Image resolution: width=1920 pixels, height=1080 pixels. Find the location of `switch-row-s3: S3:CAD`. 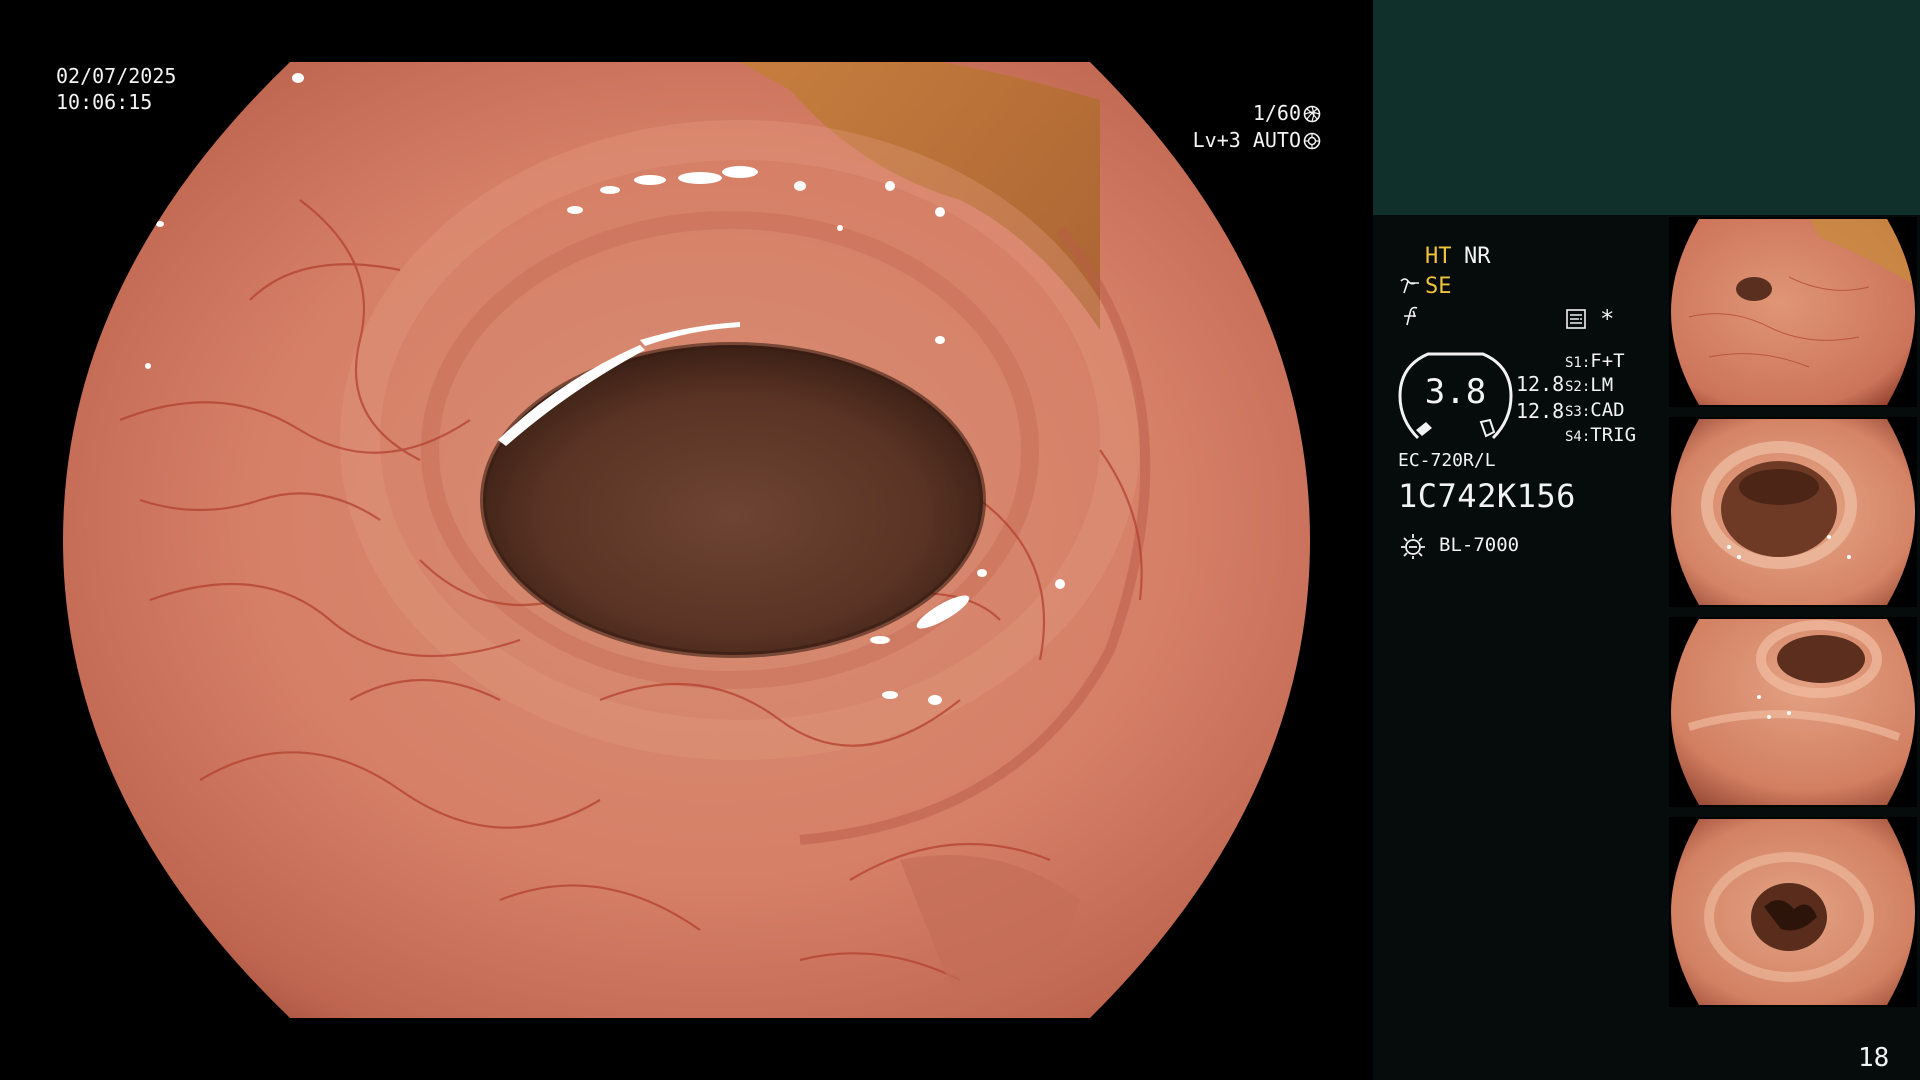

switch-row-s3: S3:CAD is located at coordinates (1595, 410).